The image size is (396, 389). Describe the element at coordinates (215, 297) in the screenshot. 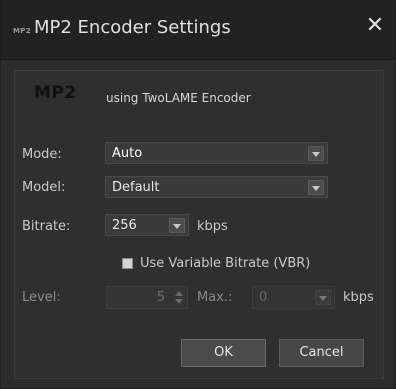

I see `max-label: Max.:` at that location.